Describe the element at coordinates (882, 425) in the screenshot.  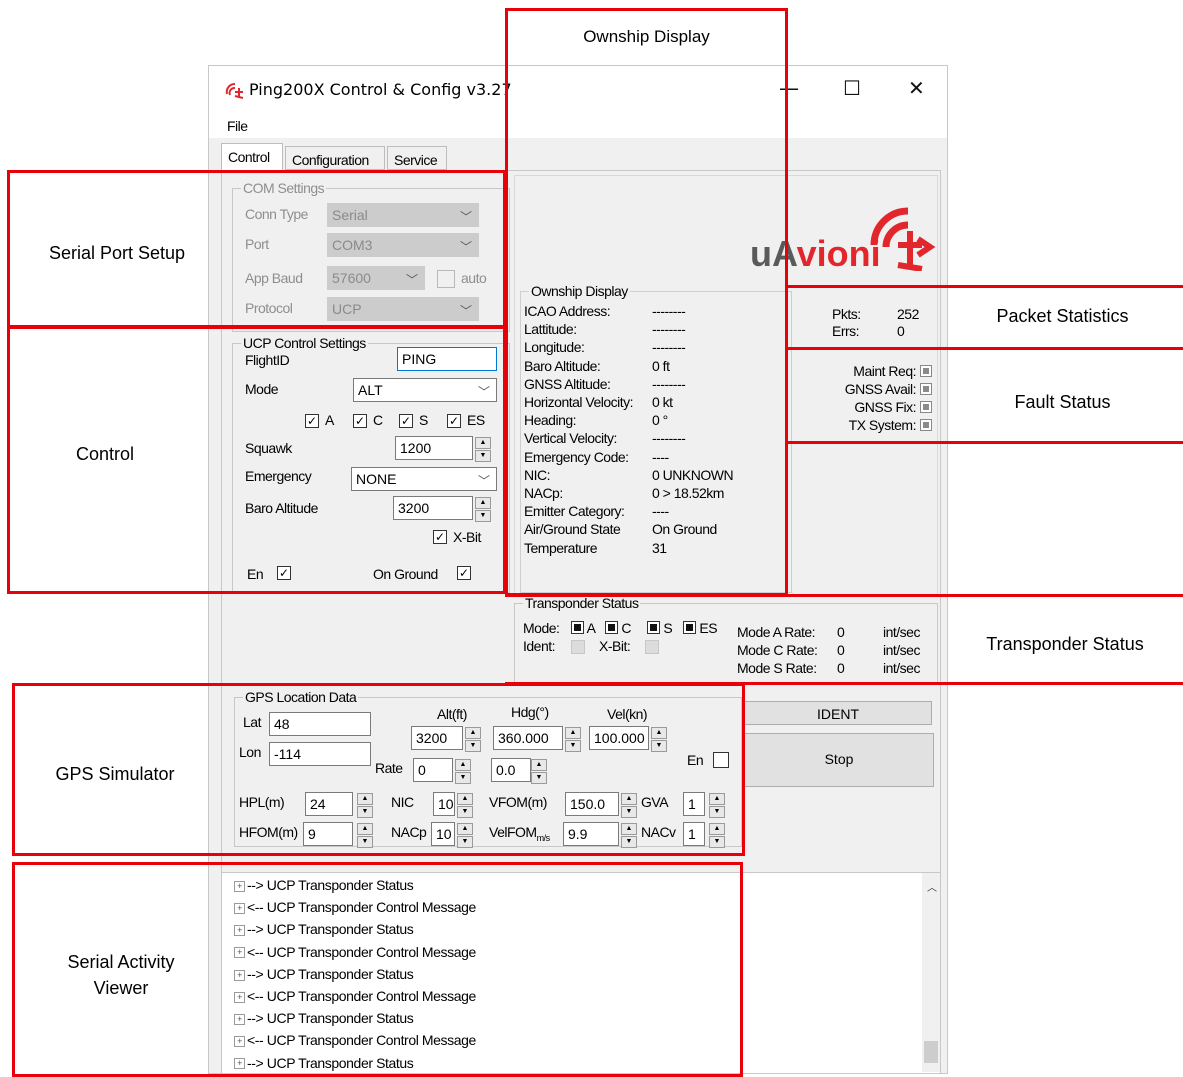
I see `fault-tx-label: TX System:` at that location.